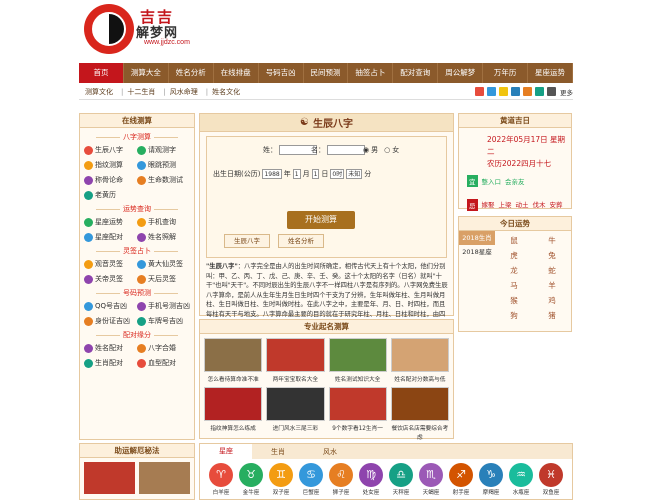 The image size is (650, 500). What do you see at coordinates (163, 150) in the screenshot?
I see `tool-link: 请观测字` at bounding box center [163, 150].